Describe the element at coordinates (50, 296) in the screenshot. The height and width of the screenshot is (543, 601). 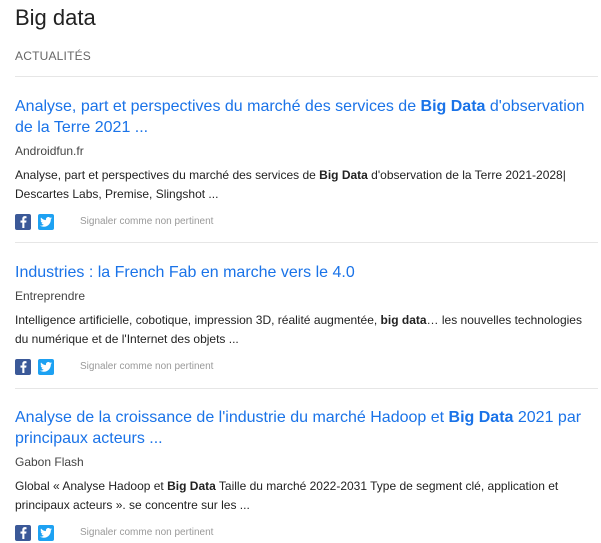
I see `article-source: Entreprendre` at that location.